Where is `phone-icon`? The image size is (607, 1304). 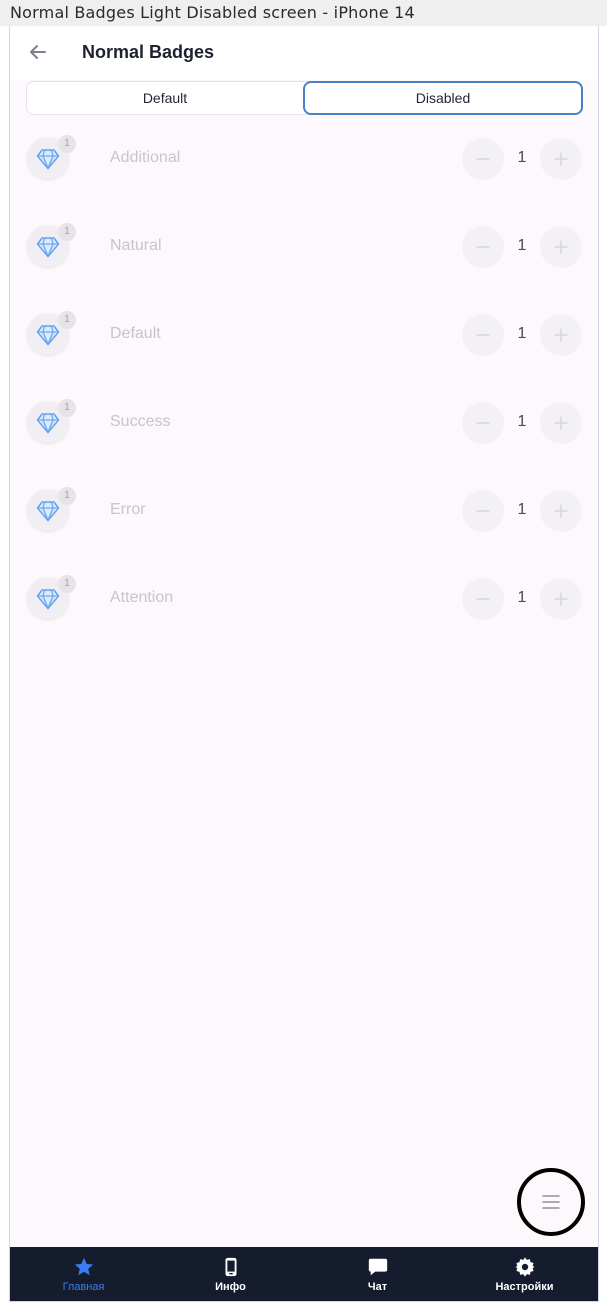
phone-icon is located at coordinates (231, 1267).